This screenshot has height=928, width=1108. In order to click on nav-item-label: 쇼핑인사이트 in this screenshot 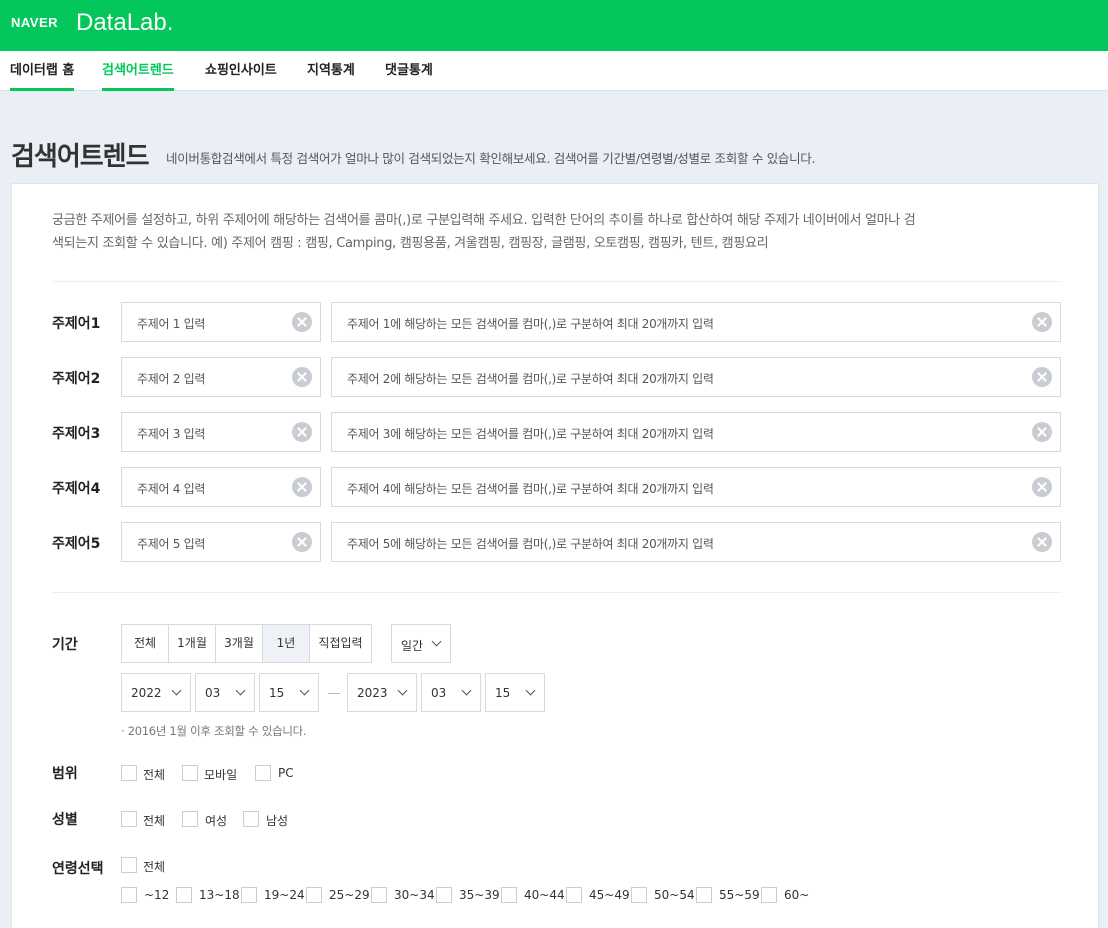, I will do `click(241, 70)`.